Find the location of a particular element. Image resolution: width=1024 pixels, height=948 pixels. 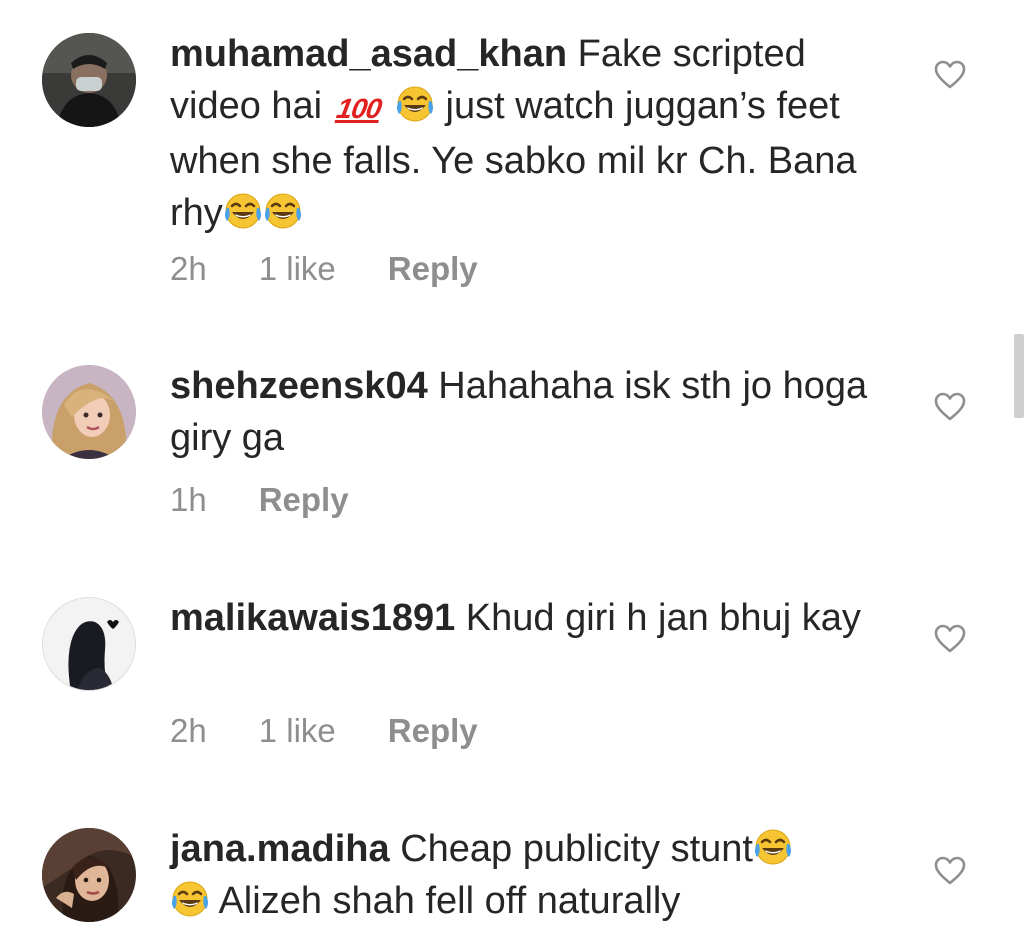

comment-meta: 1h Reply is located at coordinates (285, 500).